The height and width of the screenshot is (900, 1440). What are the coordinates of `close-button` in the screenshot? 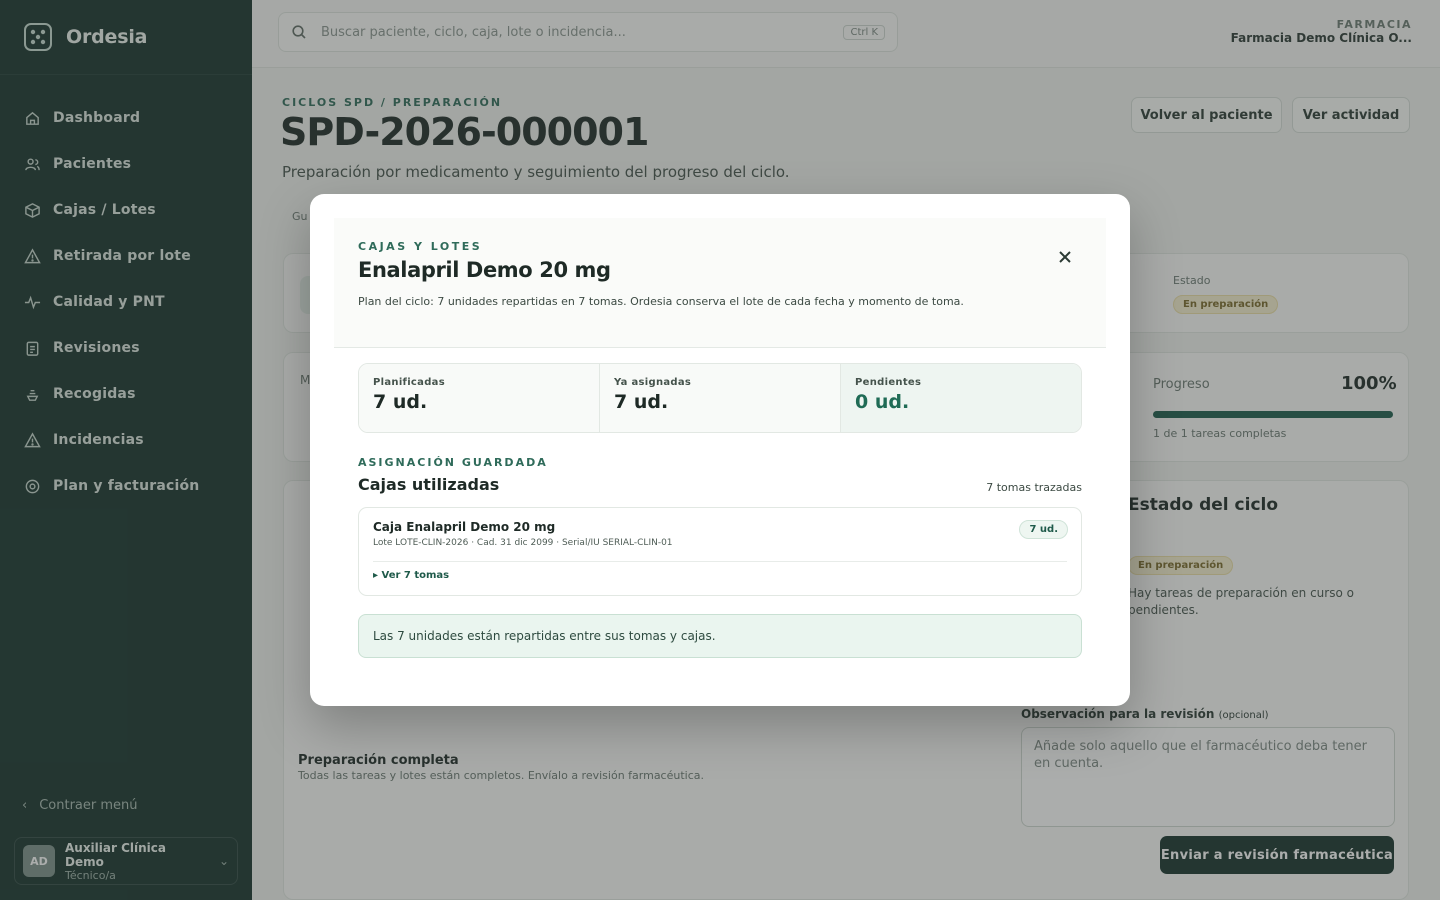 It's located at (1065, 257).